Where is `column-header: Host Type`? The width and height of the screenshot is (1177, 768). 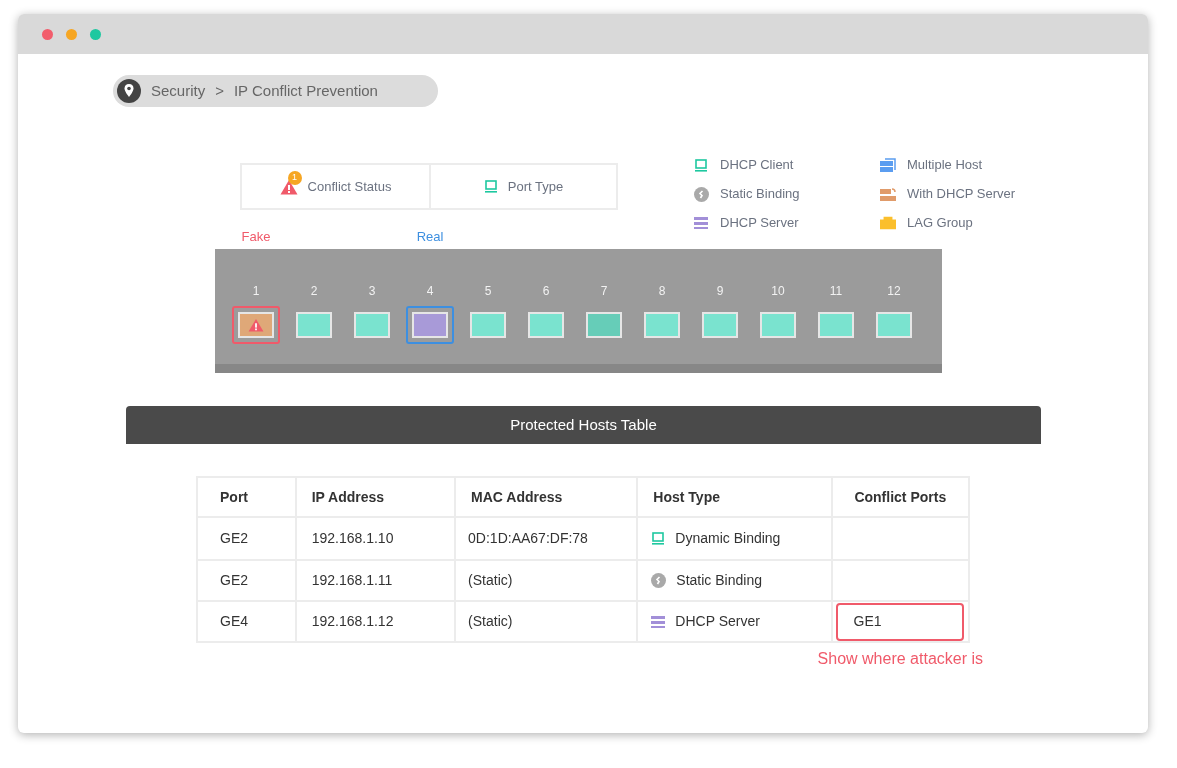 column-header: Host Type is located at coordinates (686, 497).